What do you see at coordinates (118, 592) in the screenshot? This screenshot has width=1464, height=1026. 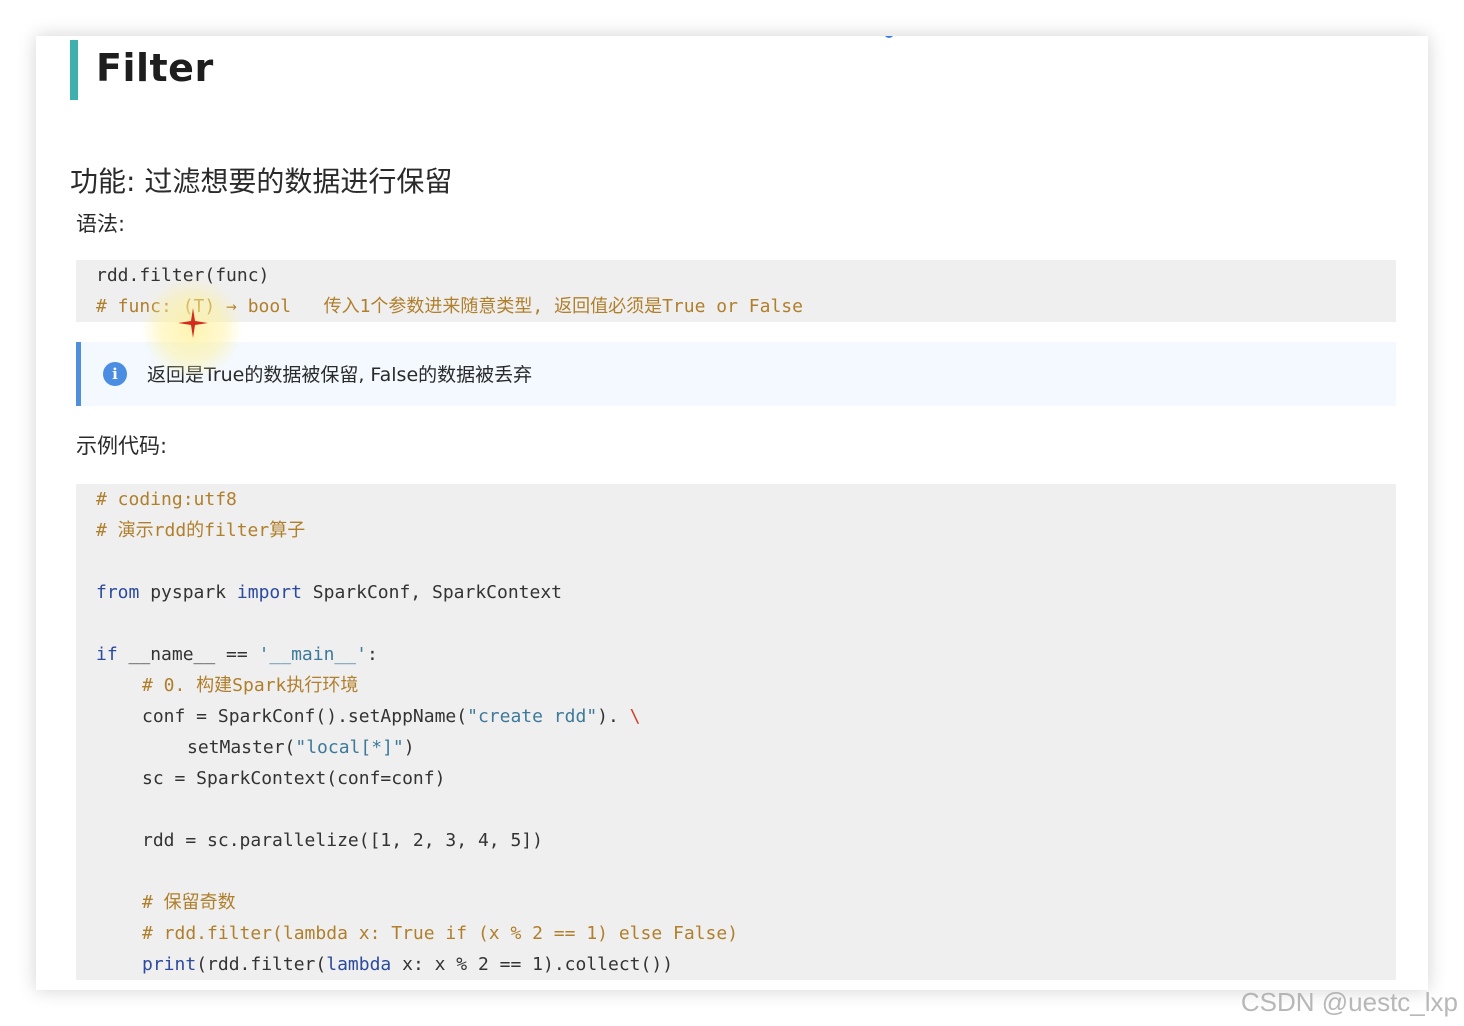 I see `keyword-from: from` at bounding box center [118, 592].